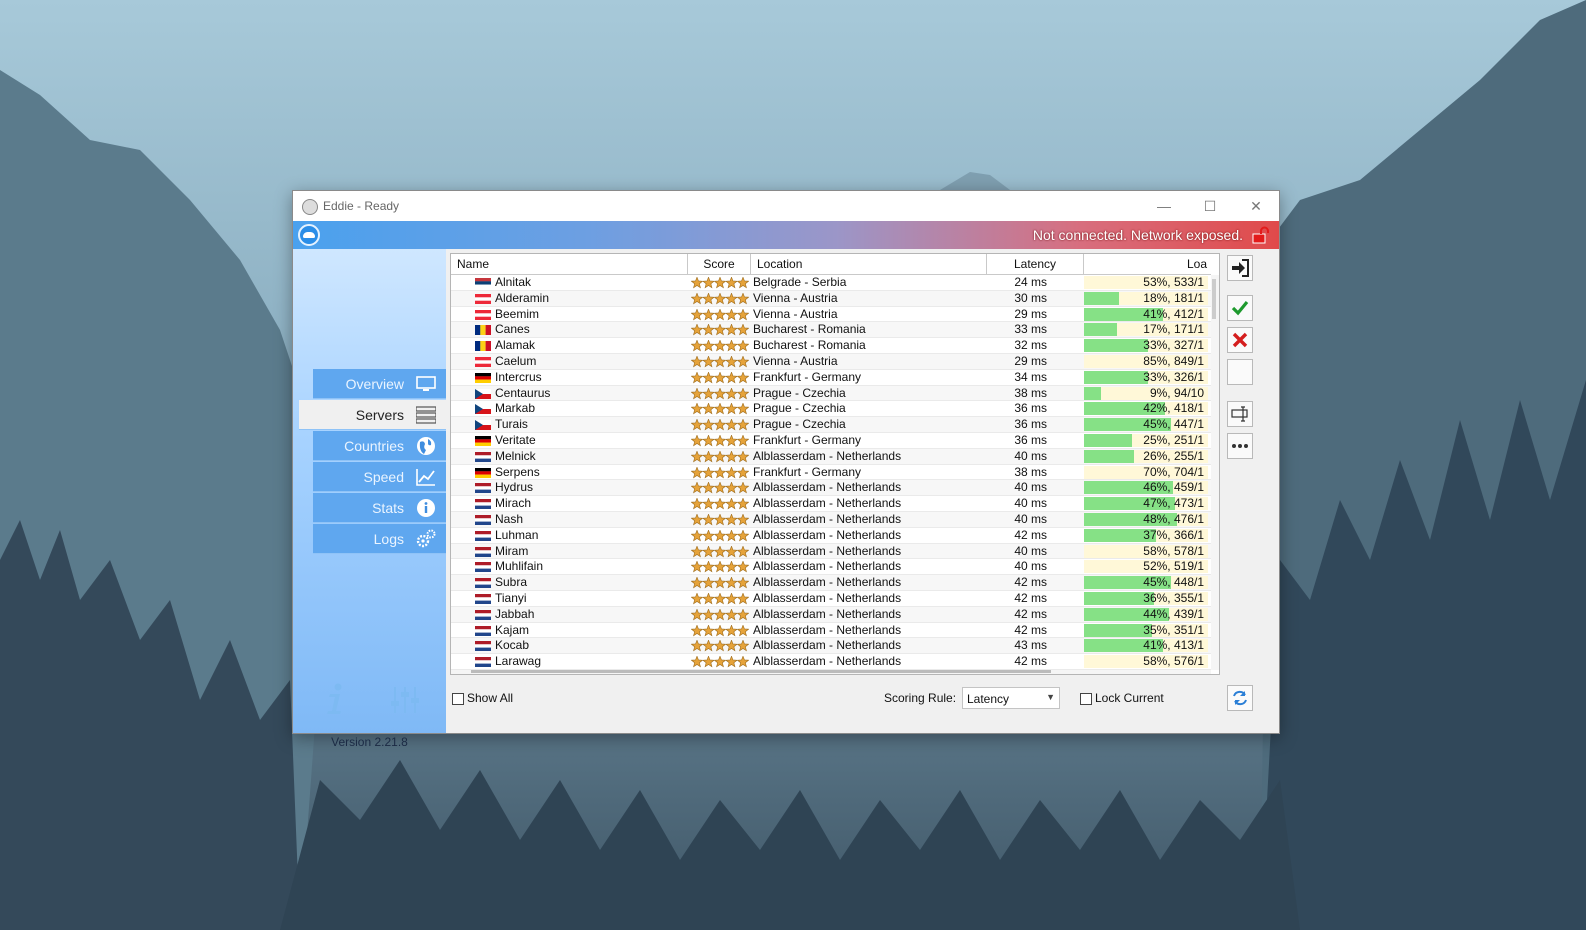 Image resolution: width=1586 pixels, height=930 pixels. What do you see at coordinates (309, 235) in the screenshot?
I see `eddie-logo-icon` at bounding box center [309, 235].